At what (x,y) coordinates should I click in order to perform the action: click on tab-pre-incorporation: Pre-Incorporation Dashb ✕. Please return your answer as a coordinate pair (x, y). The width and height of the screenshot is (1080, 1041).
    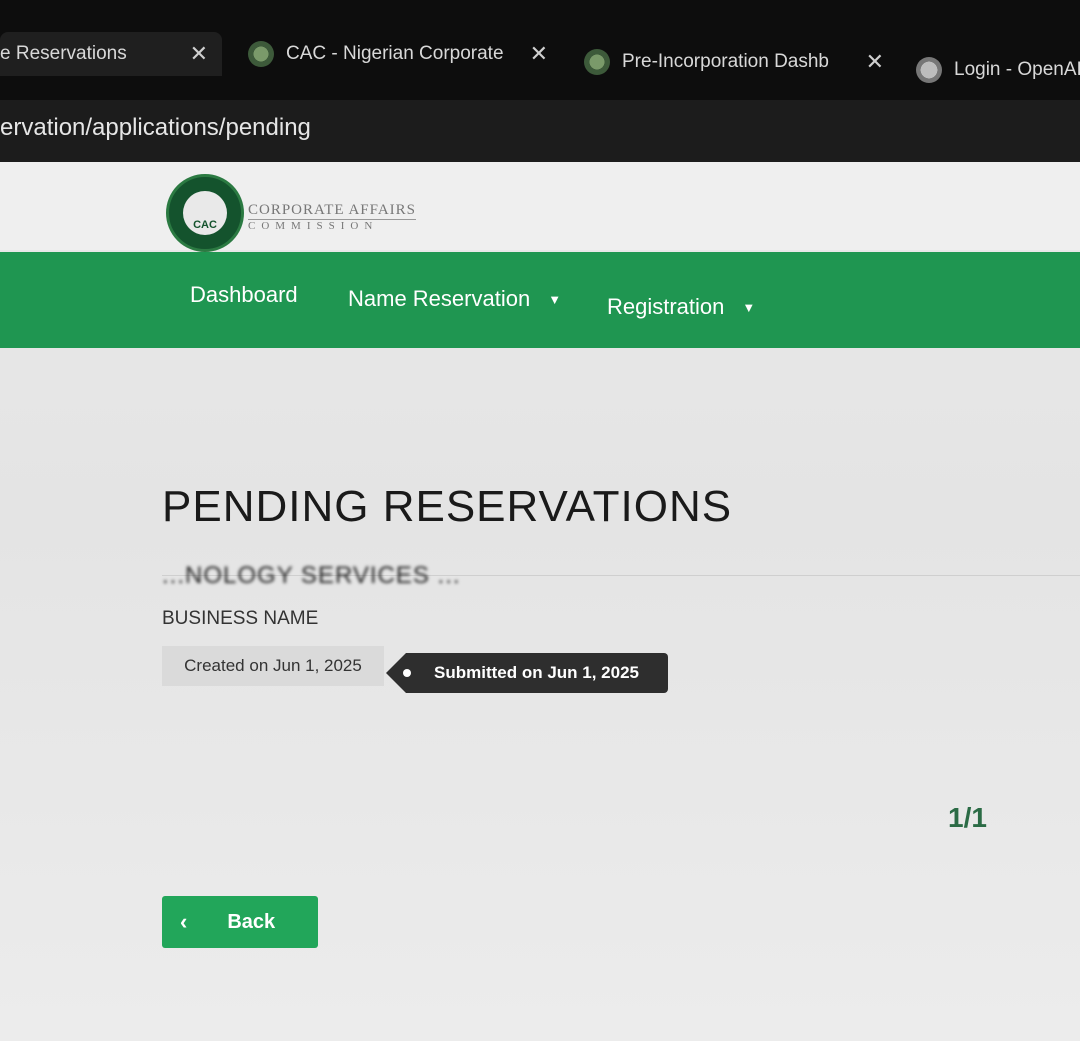
    Looking at the image, I should click on (734, 62).